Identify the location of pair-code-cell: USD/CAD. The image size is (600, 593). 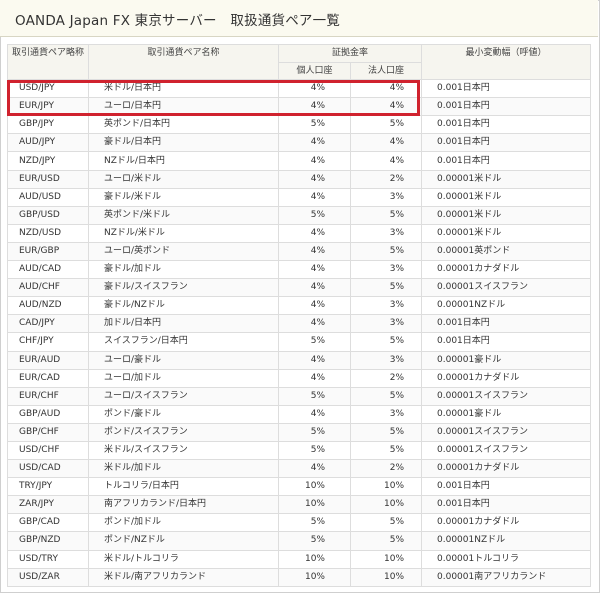
(48, 469).